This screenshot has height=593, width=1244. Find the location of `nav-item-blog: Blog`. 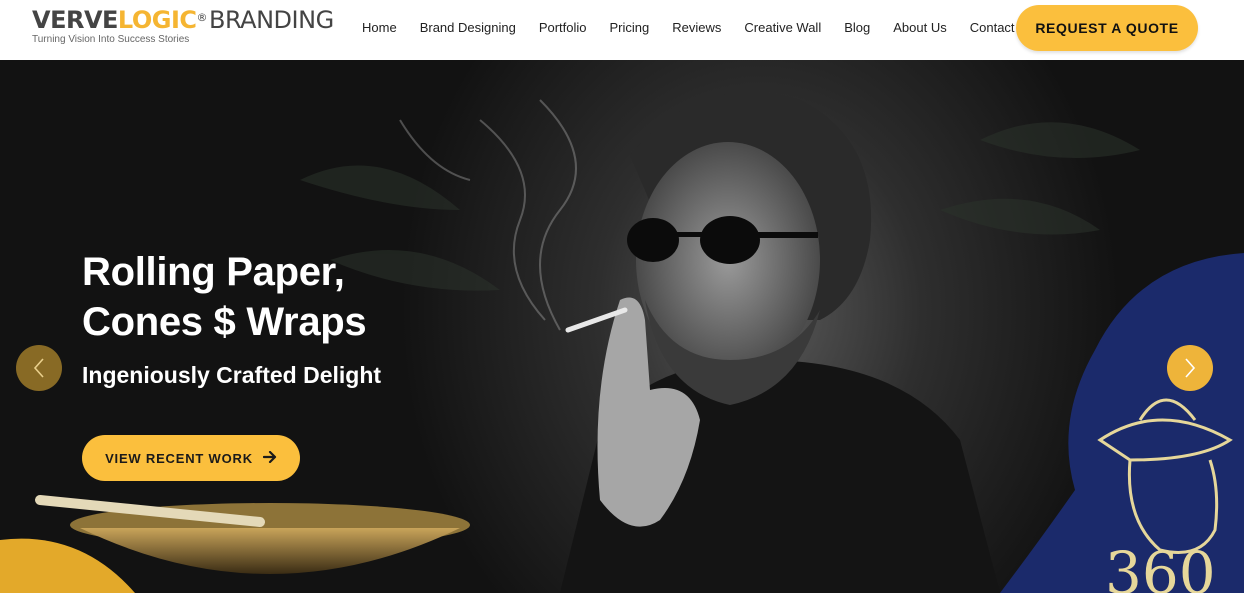

nav-item-blog: Blog is located at coordinates (857, 28).